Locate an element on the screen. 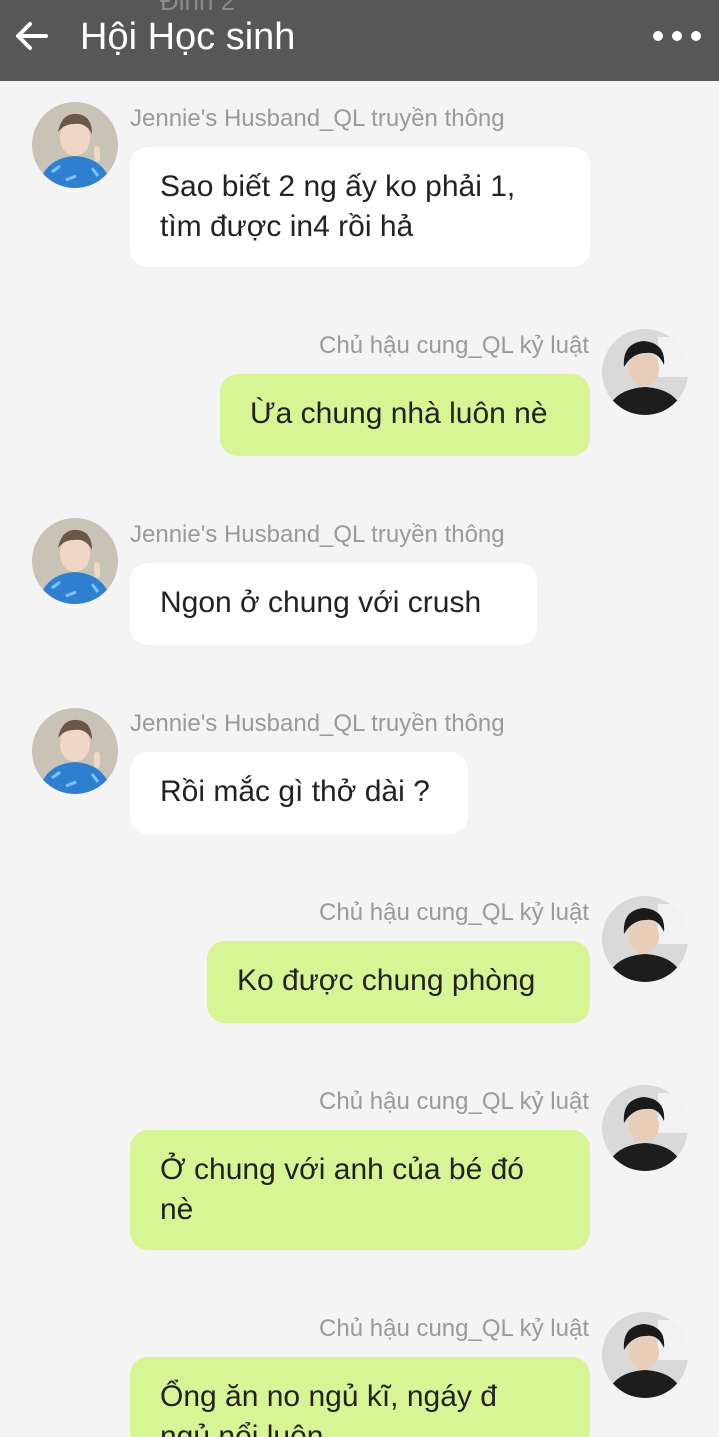 The image size is (719, 1437). message-bubble-outgoing: Ở chung với anh của bé đó nè is located at coordinates (360, 1190).